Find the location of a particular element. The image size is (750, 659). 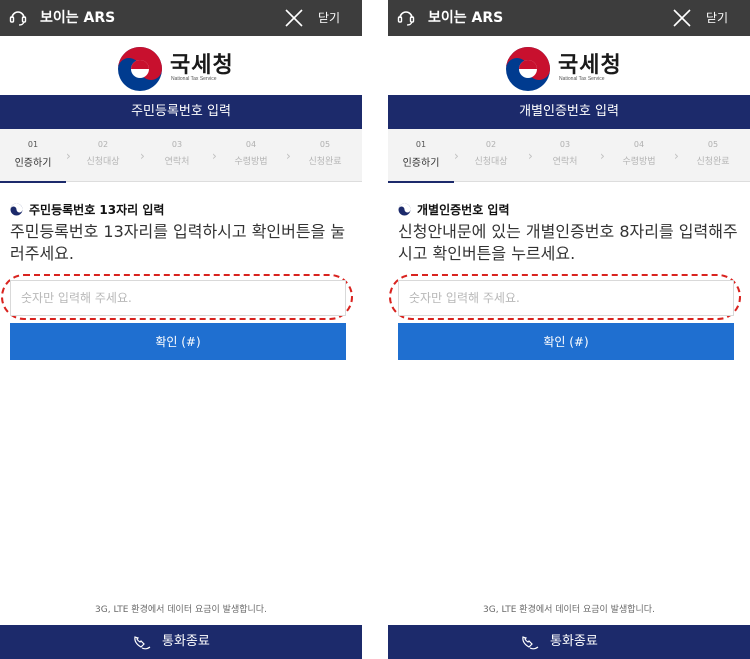

page-title: 개별인증번호 입력 is located at coordinates (569, 112).